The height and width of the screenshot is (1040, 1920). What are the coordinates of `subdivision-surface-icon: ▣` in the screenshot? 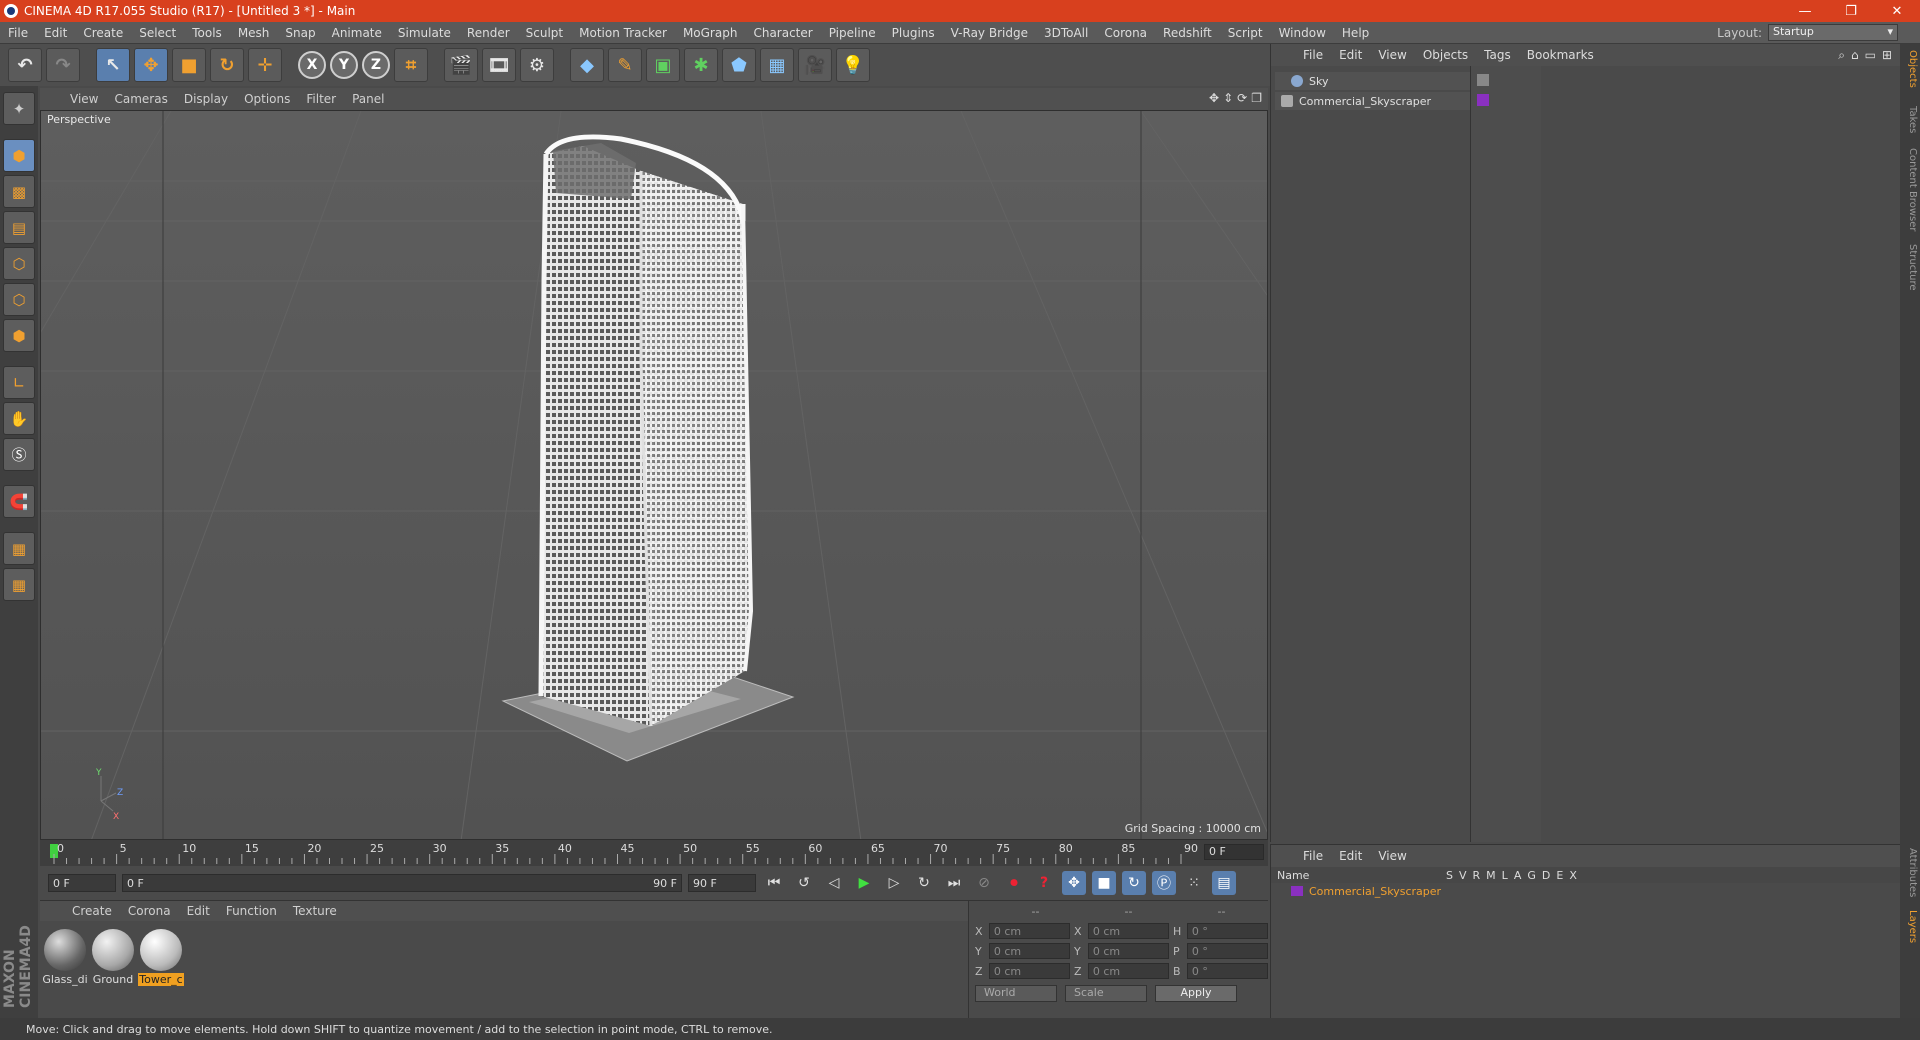 It's located at (663, 65).